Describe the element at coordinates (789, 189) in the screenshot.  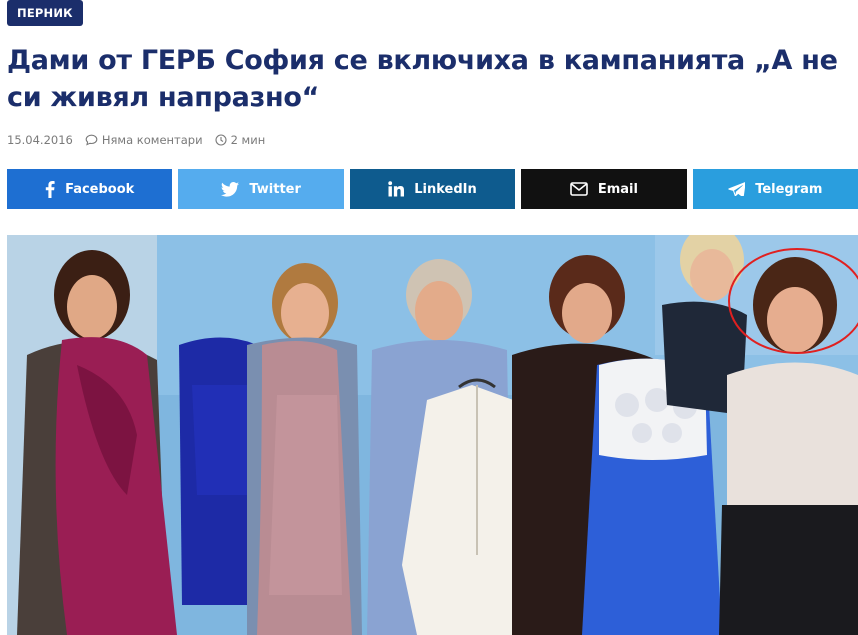
I see `share-telegram-label: Telegram` at that location.